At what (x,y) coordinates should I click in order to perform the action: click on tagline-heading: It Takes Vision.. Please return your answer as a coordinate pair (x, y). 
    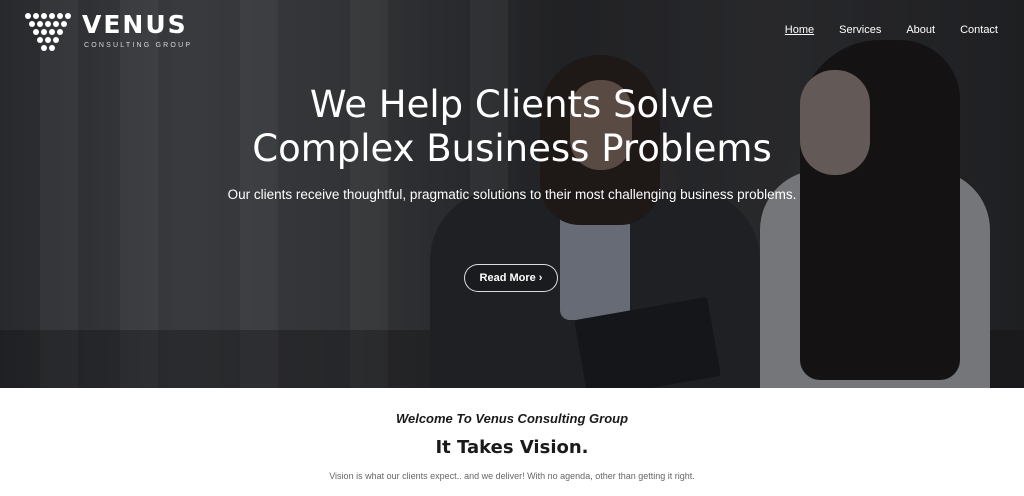
    Looking at the image, I should click on (512, 447).